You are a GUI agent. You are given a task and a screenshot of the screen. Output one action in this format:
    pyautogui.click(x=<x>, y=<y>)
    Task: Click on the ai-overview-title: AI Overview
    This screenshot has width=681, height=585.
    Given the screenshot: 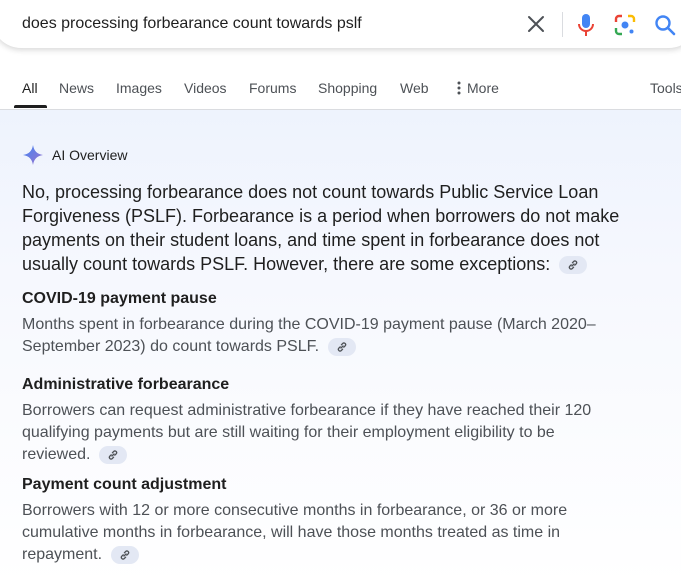 What is the action you would take?
    pyautogui.click(x=90, y=155)
    